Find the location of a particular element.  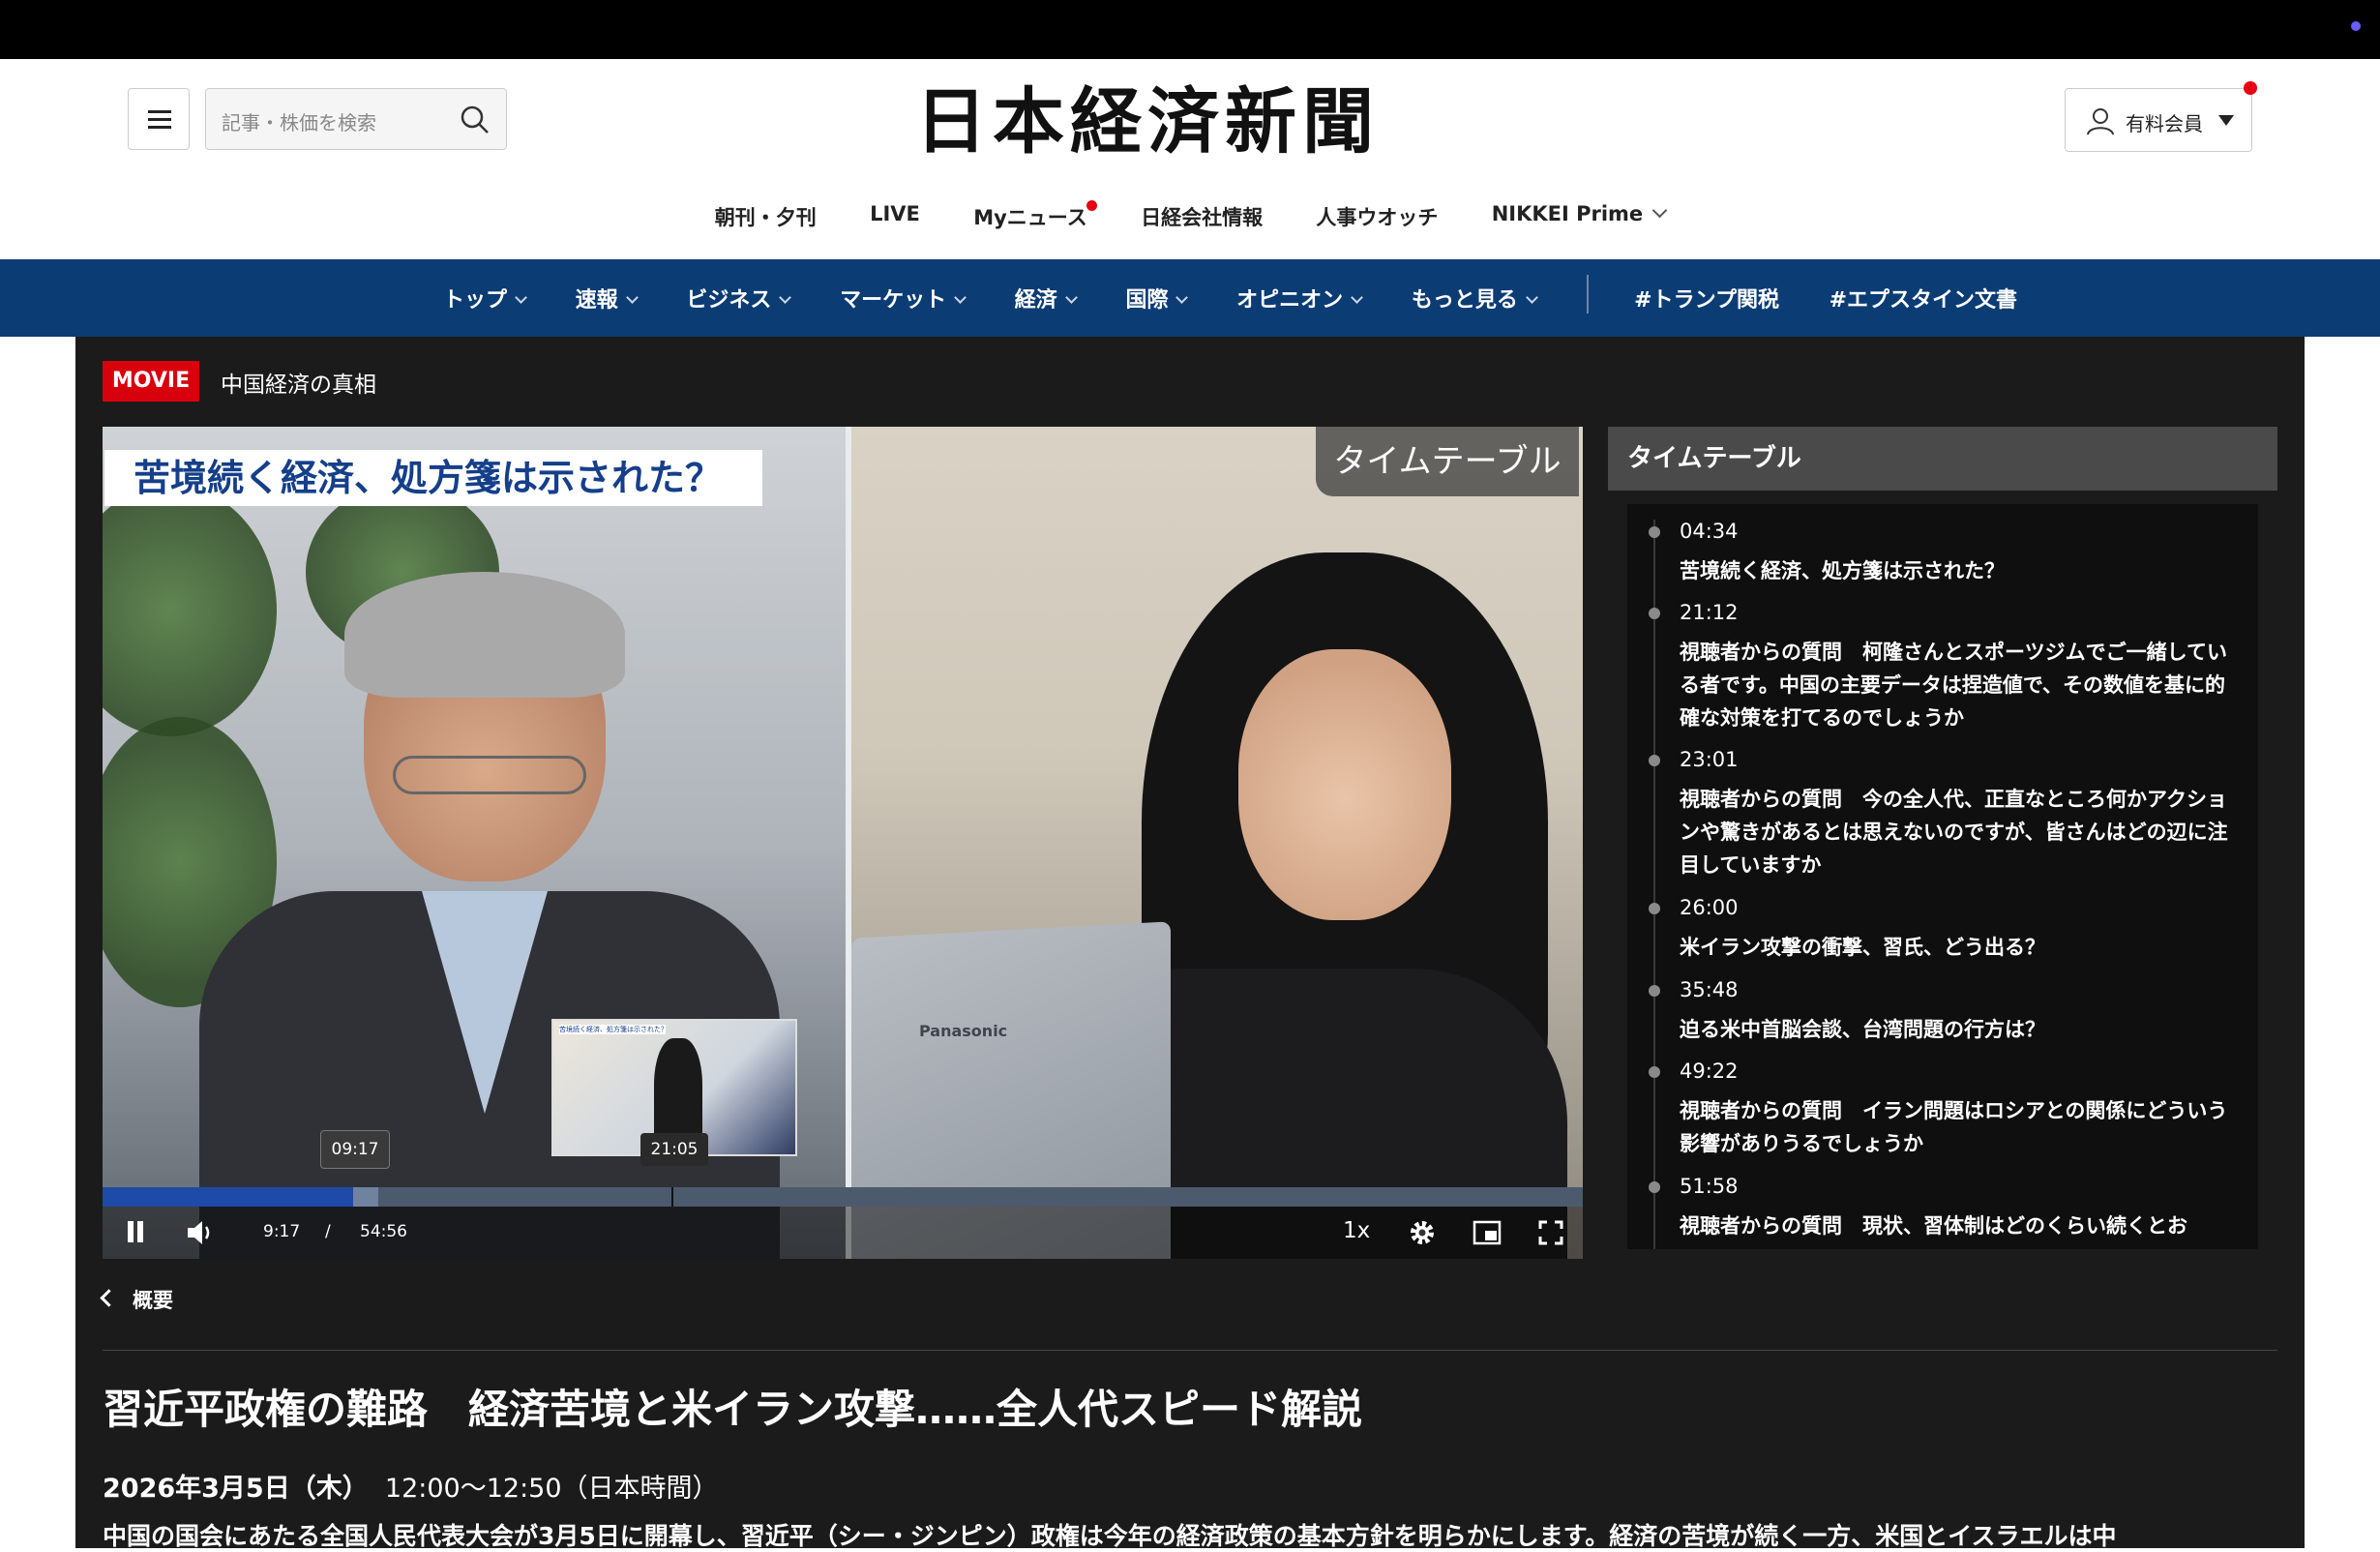

movie-badge: MOVIE is located at coordinates (151, 382).